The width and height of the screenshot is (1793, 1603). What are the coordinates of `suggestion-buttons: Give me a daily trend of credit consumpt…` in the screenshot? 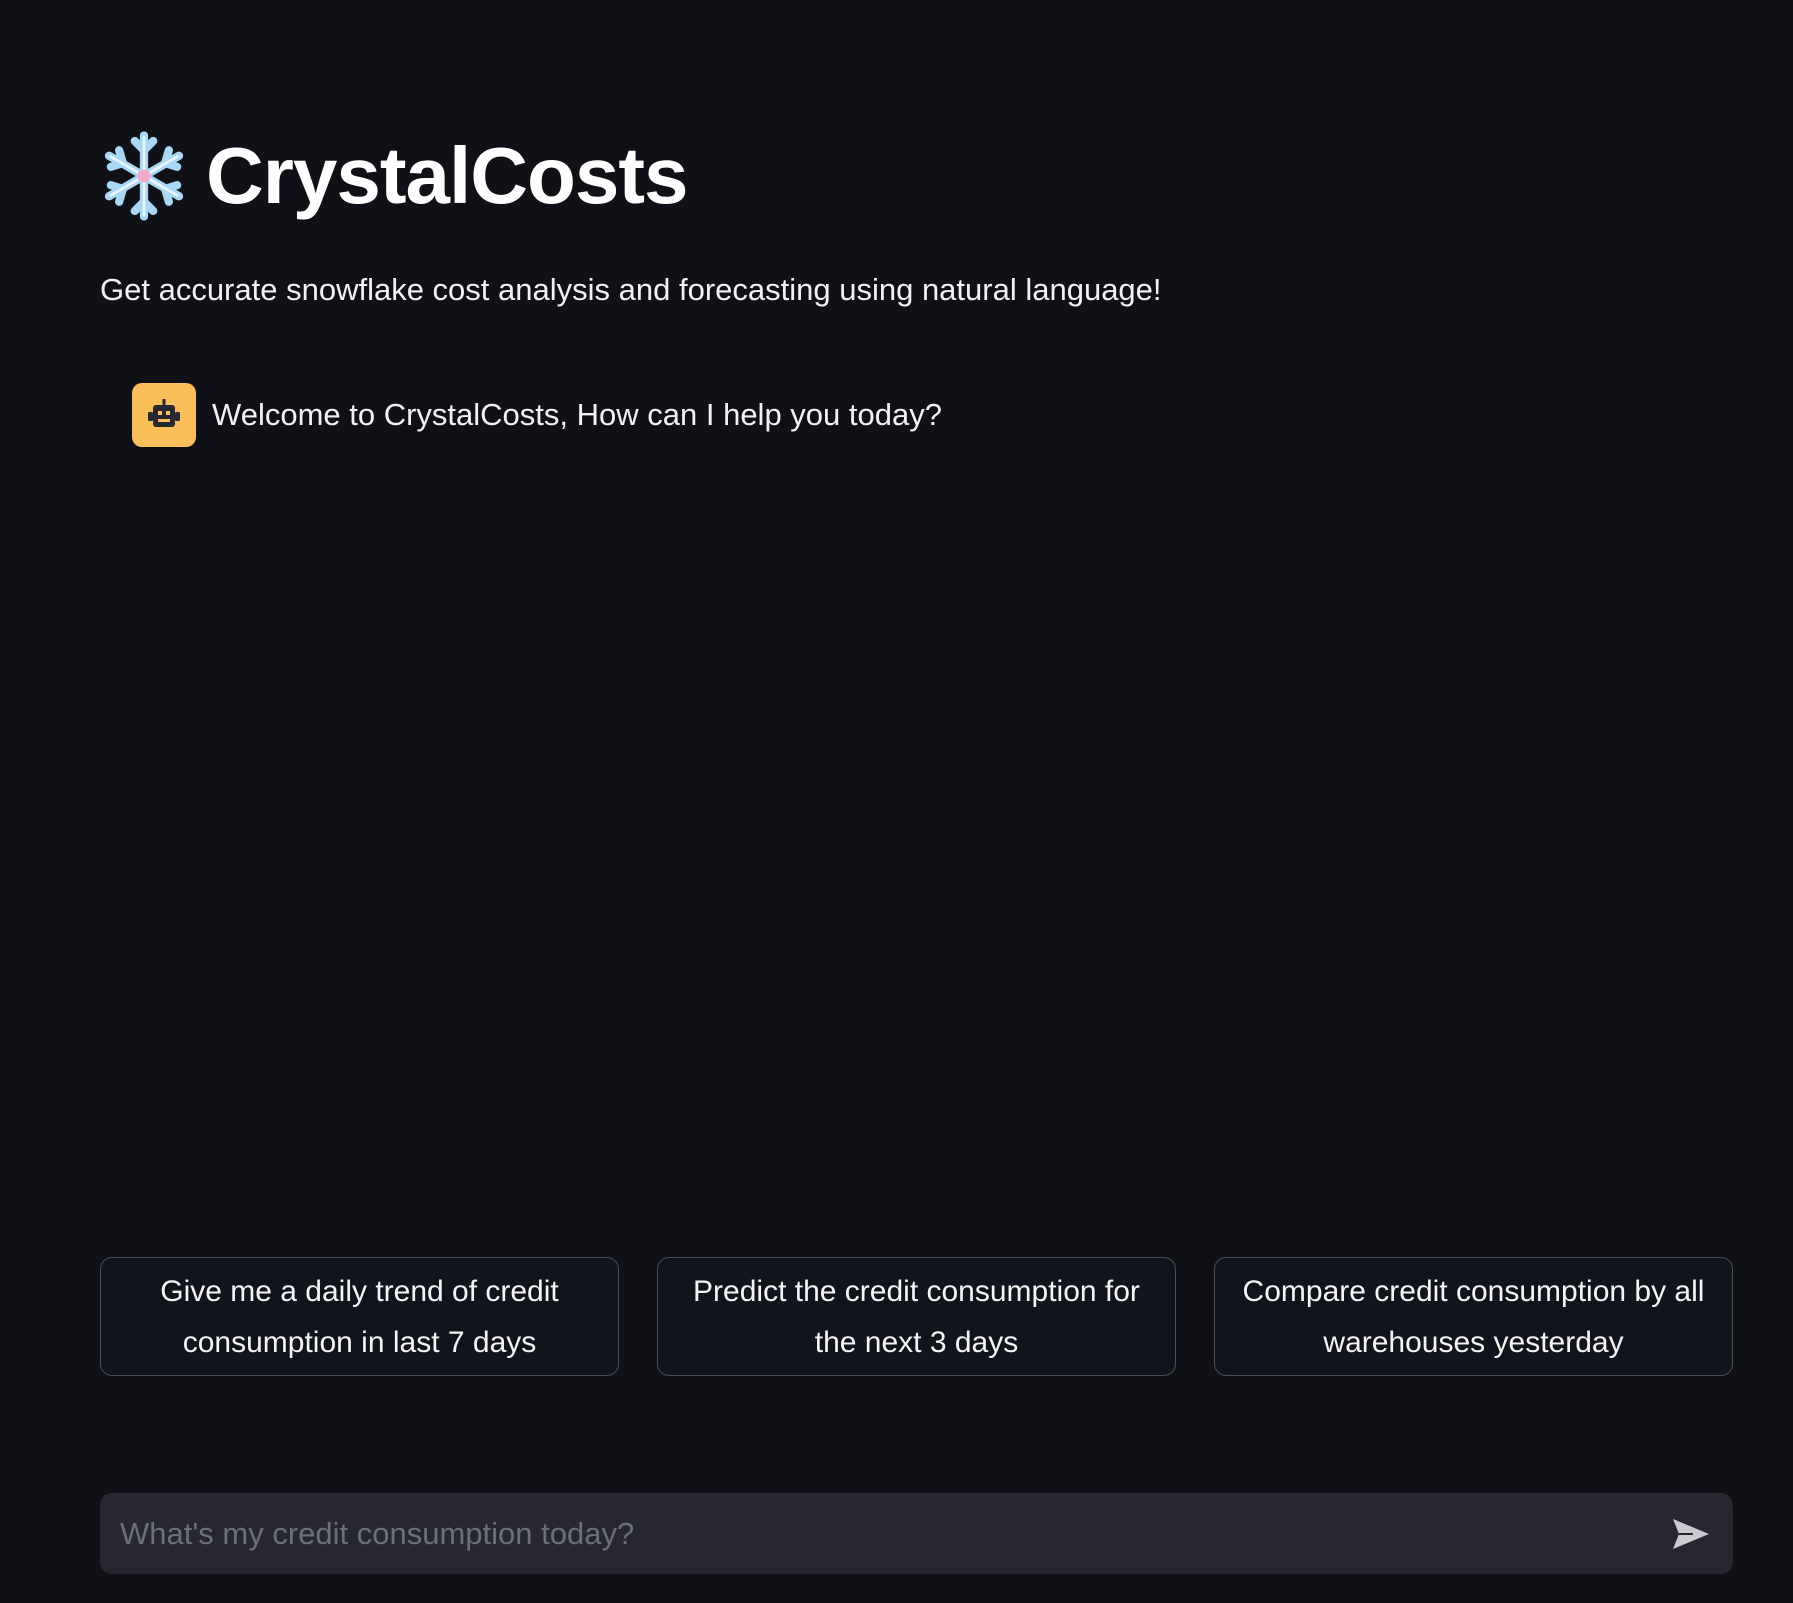 It's located at (916, 1316).